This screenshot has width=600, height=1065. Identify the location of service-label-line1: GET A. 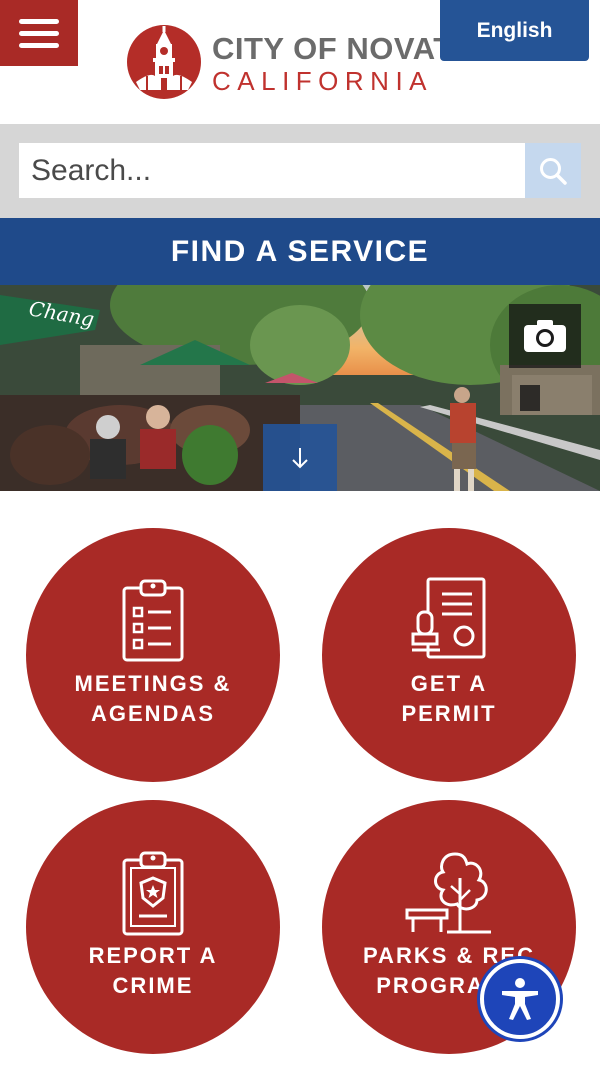
(449, 683).